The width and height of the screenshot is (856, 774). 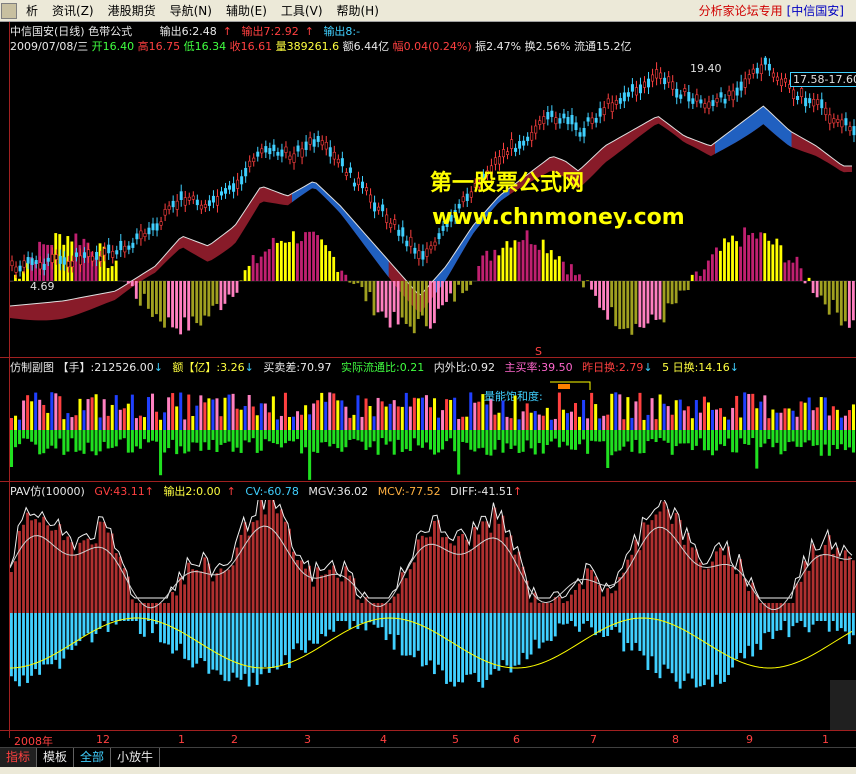 What do you see at coordinates (136, 757) in the screenshot?
I see `tab-xiaofangniu: 小放牛` at bounding box center [136, 757].